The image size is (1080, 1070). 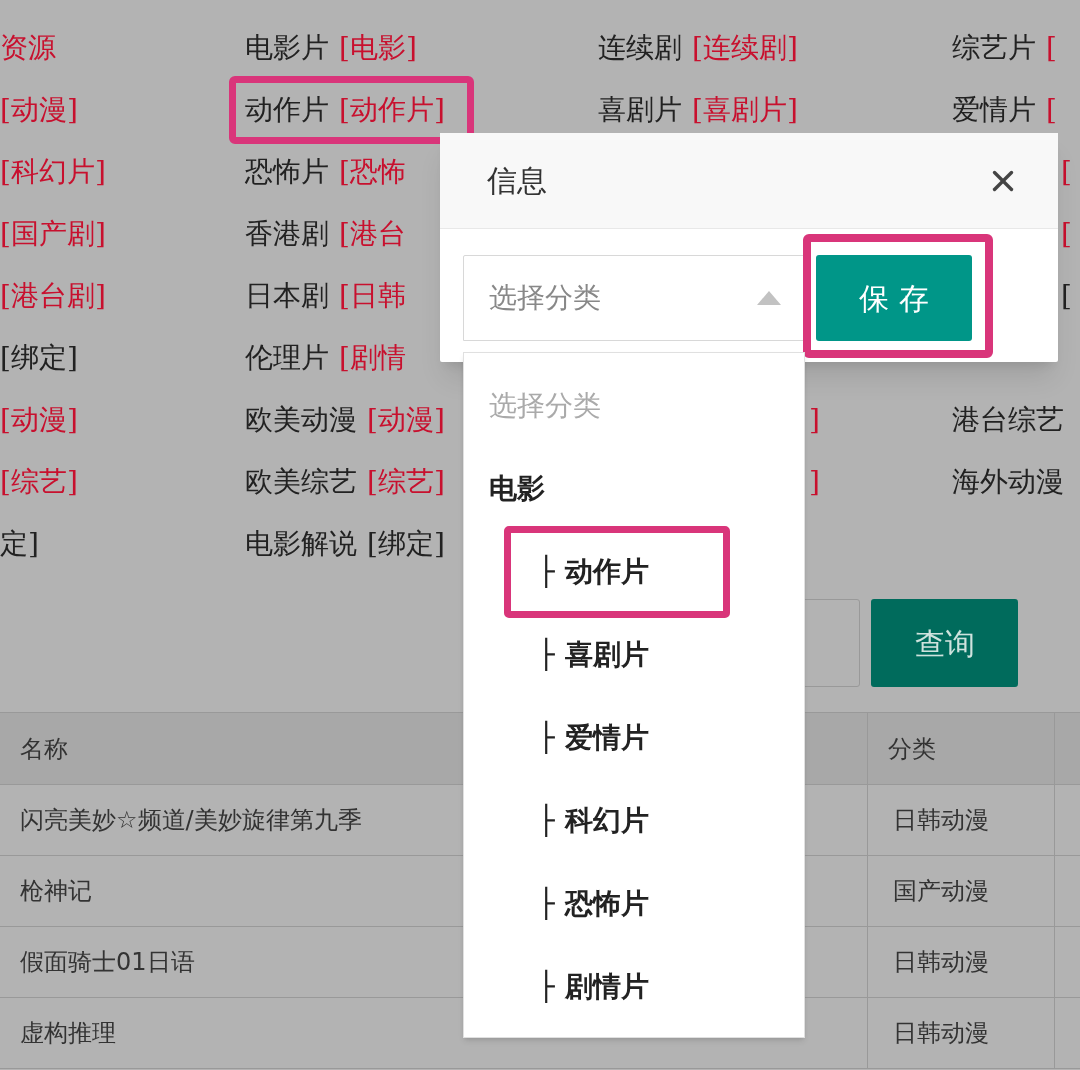 I want to click on category-name: 连续剧, so click(x=640, y=48).